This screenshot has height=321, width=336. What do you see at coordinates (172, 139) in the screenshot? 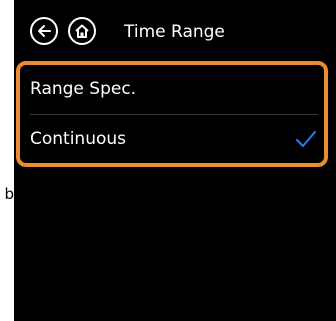
I see `option-continuous: Continuous` at bounding box center [172, 139].